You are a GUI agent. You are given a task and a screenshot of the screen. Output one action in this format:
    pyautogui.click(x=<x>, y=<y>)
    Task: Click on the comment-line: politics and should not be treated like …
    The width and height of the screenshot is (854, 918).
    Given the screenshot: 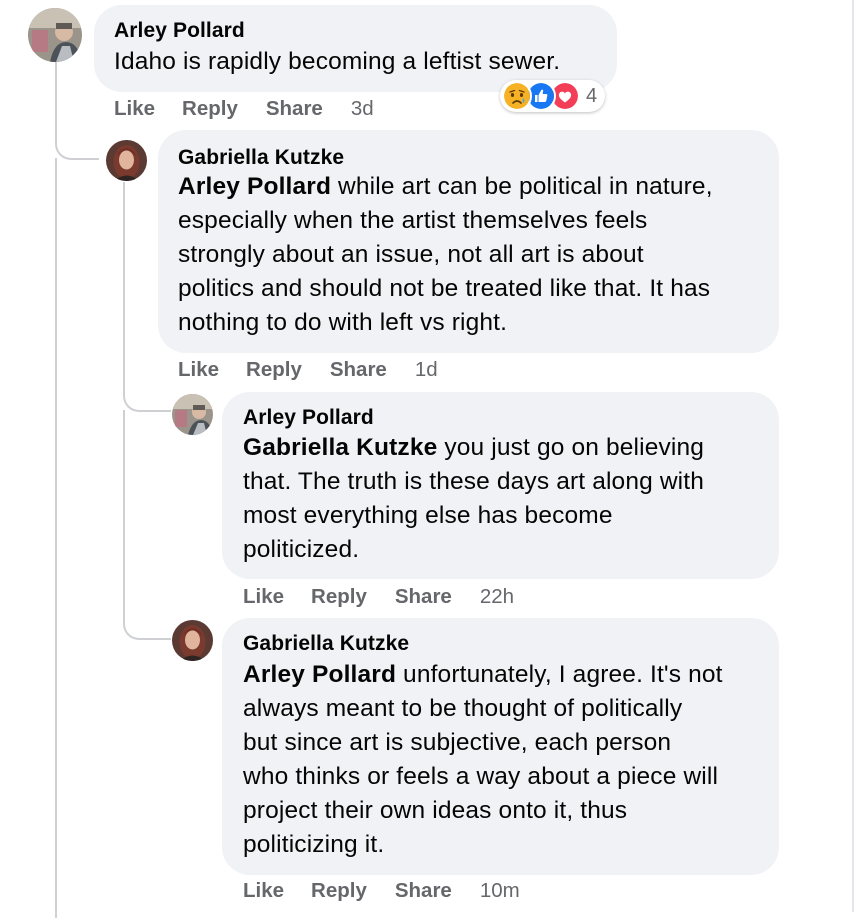 What is the action you would take?
    pyautogui.click(x=444, y=288)
    